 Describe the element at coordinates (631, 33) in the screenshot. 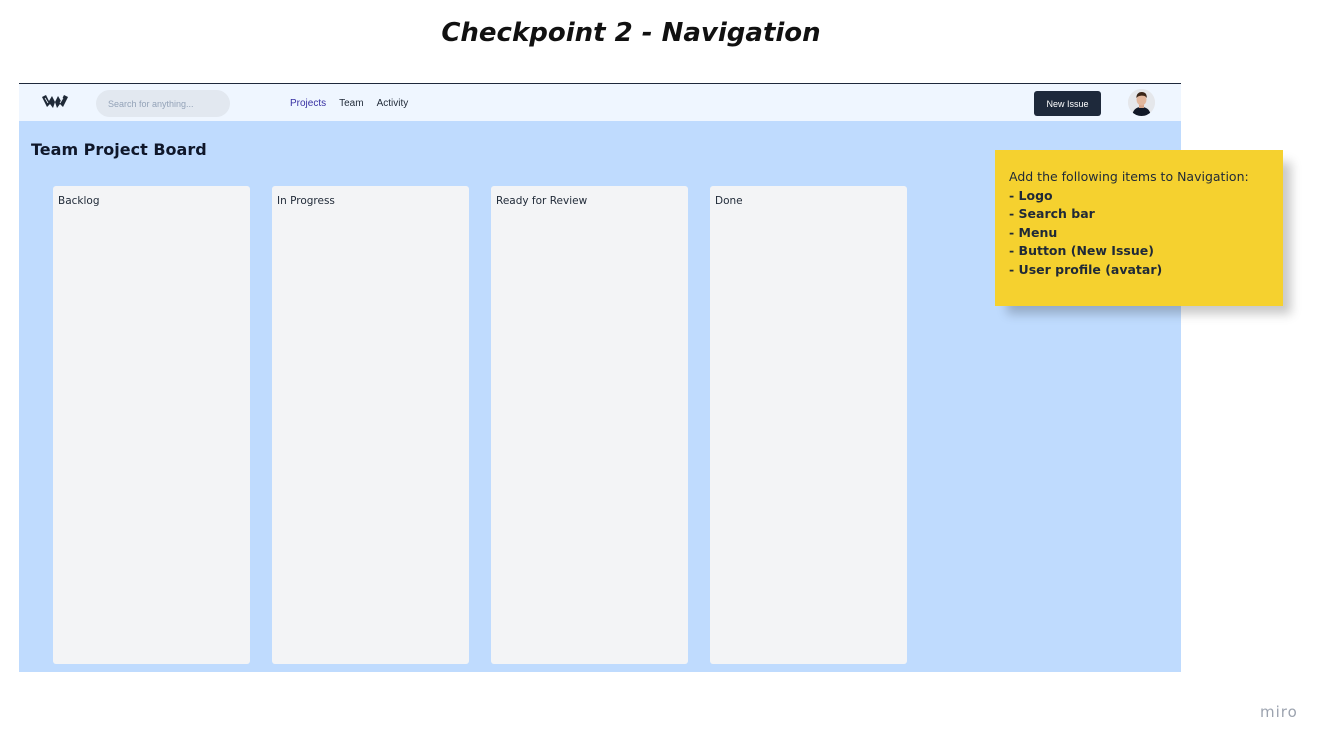

I see `slide-title: Checkpoint 2 - Navigation` at that location.